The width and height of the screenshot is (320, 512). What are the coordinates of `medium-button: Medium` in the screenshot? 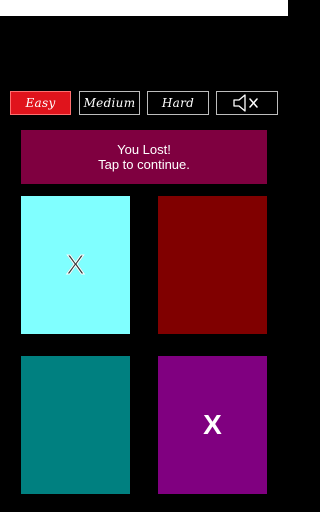 It's located at (109, 103).